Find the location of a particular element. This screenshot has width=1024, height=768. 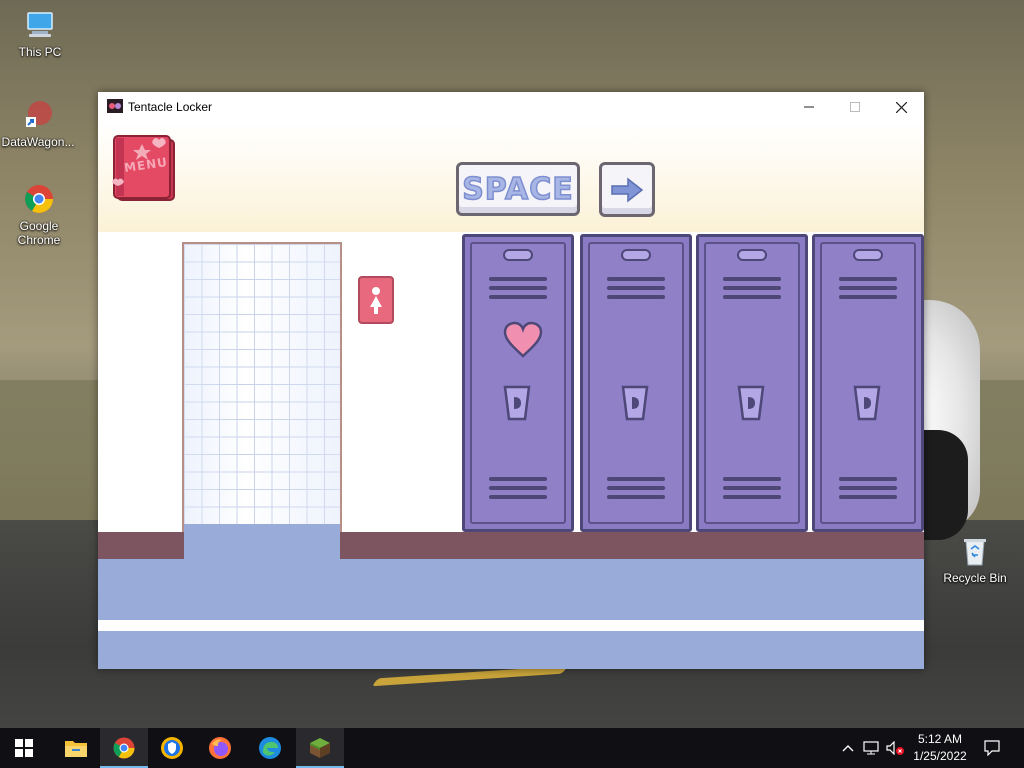

chevron-up-icon is located at coordinates (848, 748).